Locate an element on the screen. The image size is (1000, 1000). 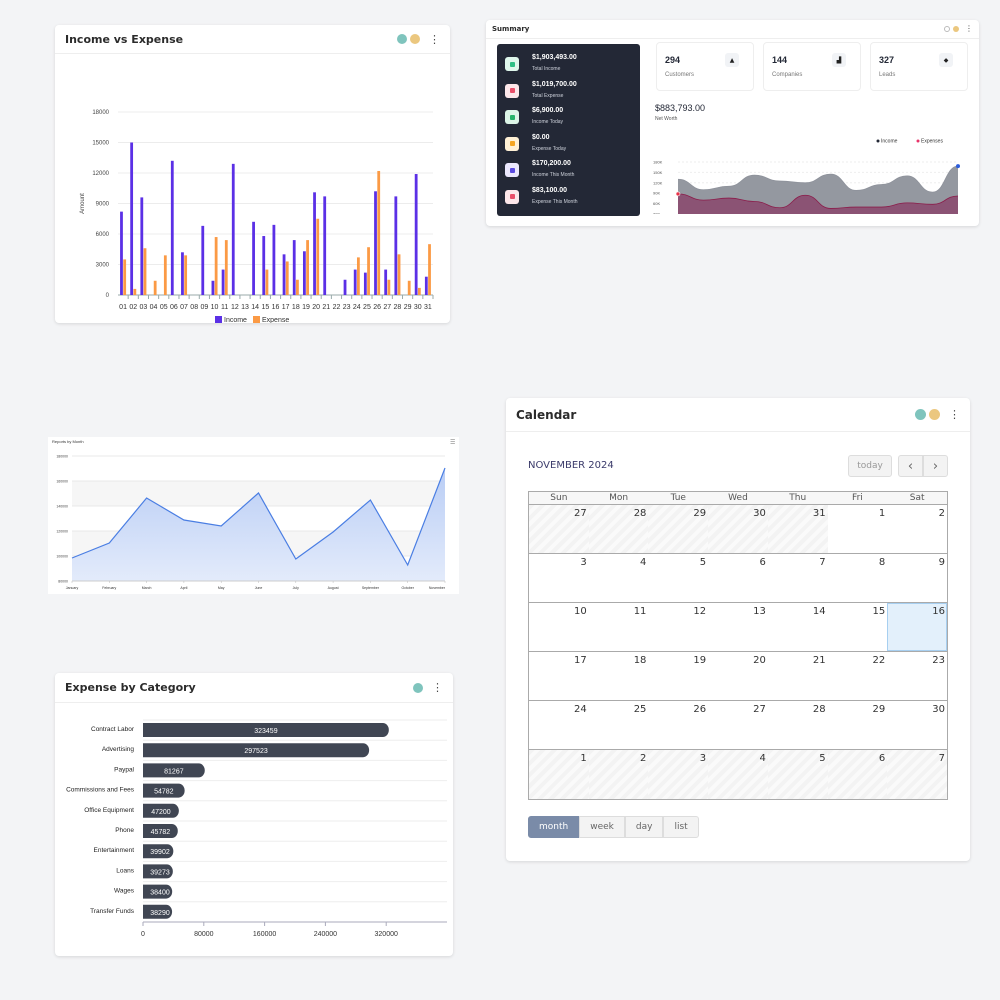
summary-item: $6,900.00 Income Today is located at coordinates (534, 116).